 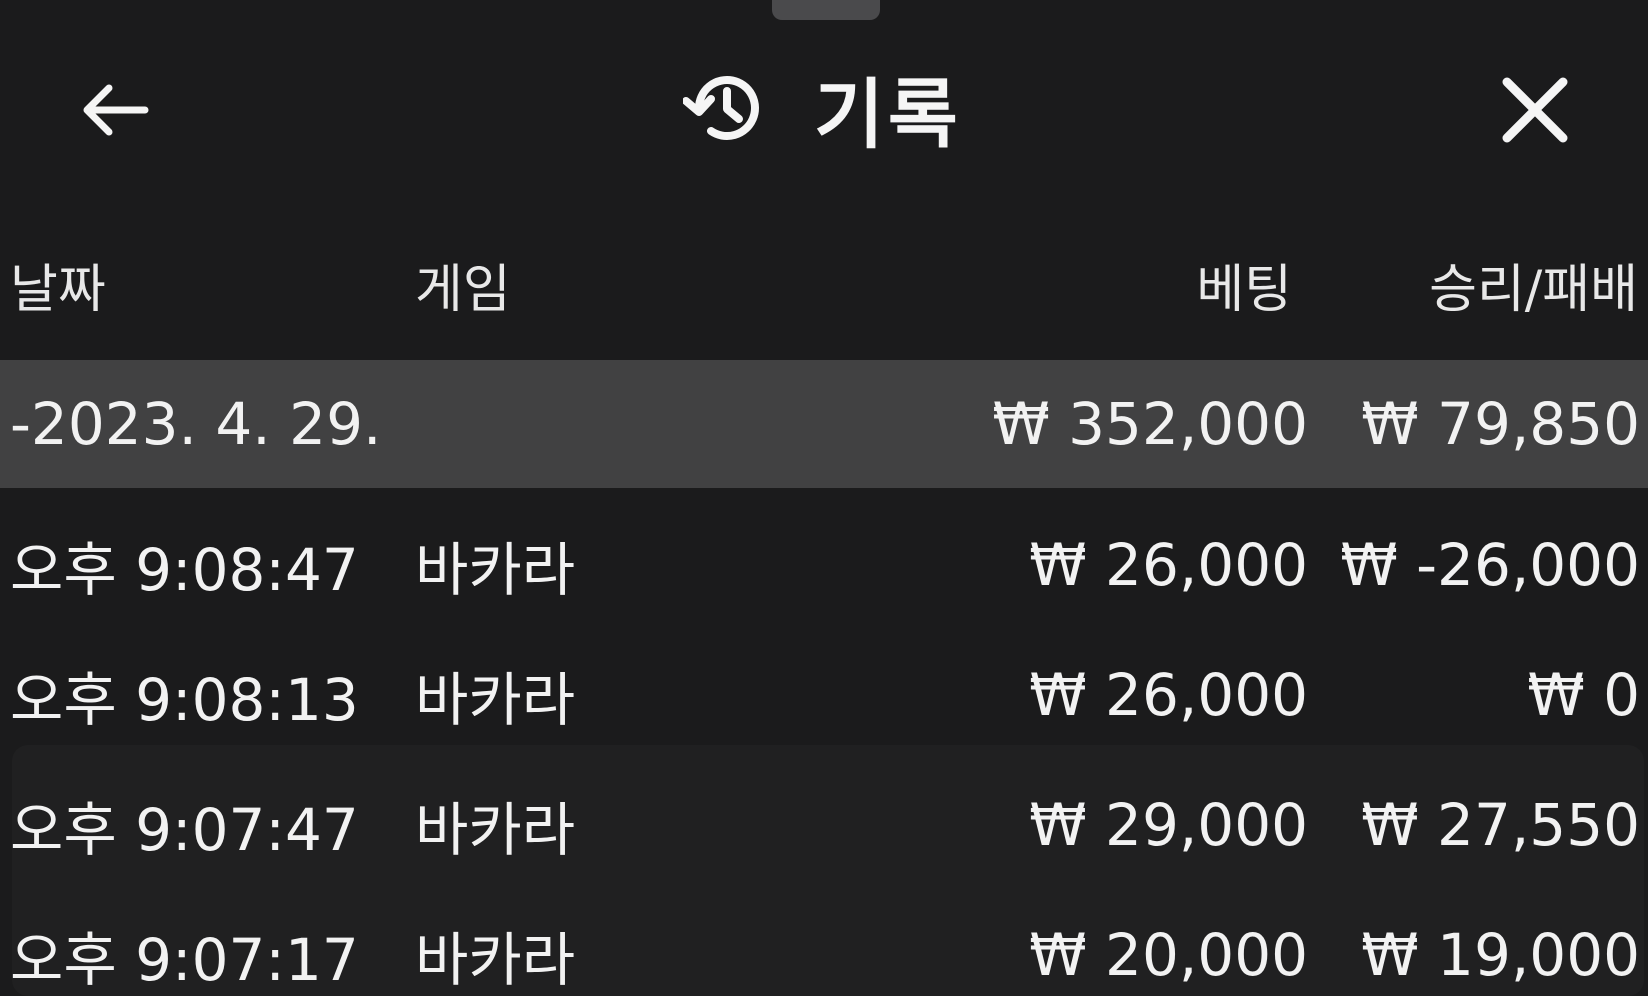 I want to click on column-header-date: 날짜, so click(x=58, y=290).